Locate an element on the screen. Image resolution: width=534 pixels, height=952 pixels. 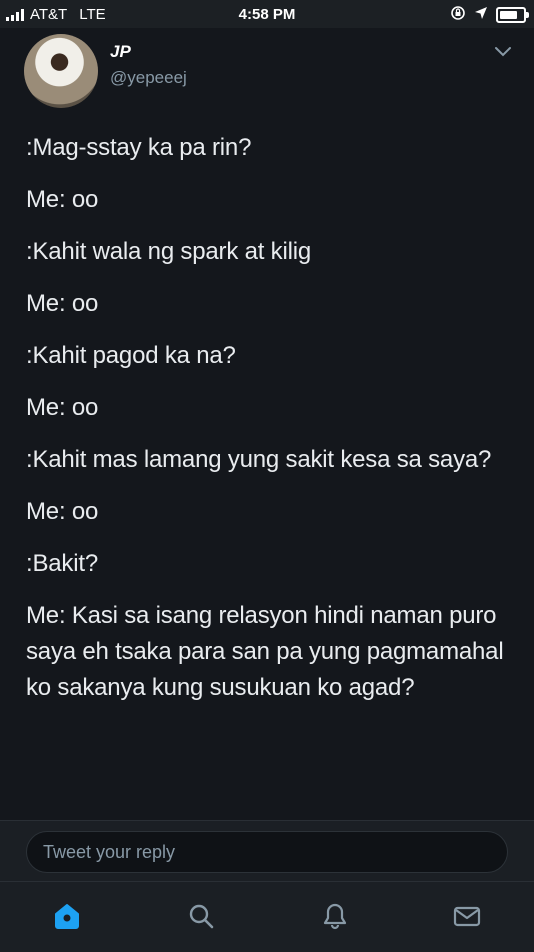
avatar is located at coordinates (61, 71).